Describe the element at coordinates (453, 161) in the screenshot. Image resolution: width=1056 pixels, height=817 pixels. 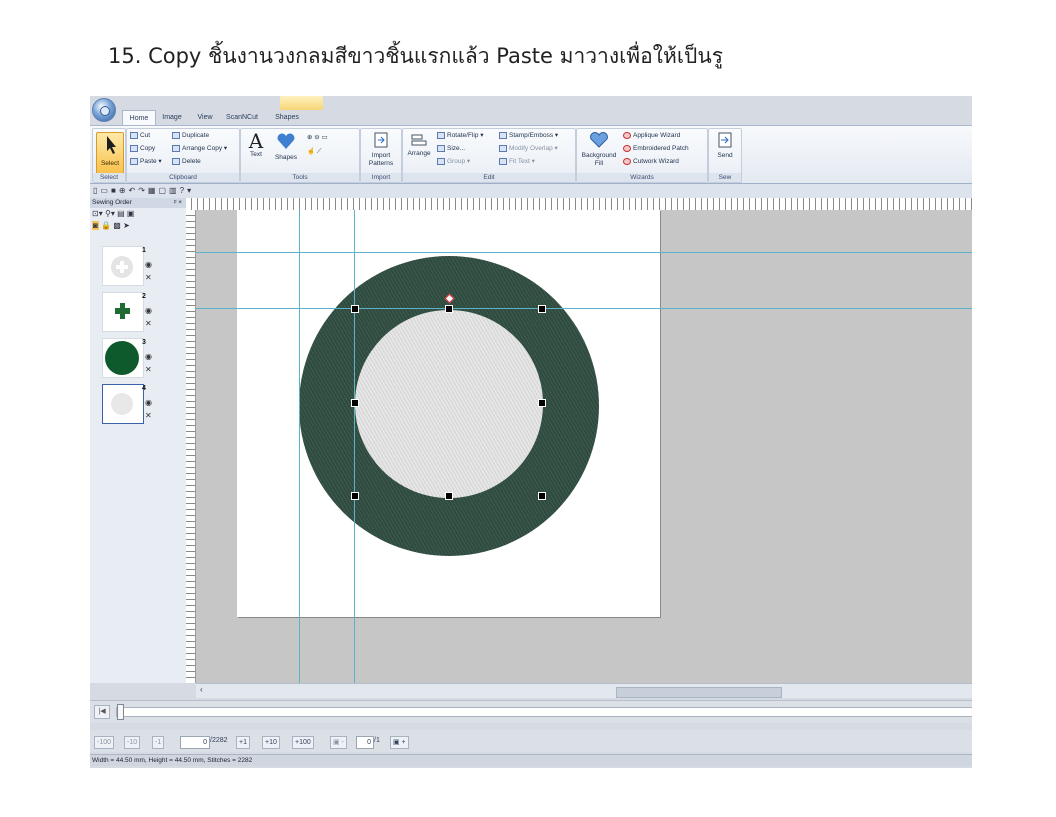
I see `group-button: Group ▾` at that location.